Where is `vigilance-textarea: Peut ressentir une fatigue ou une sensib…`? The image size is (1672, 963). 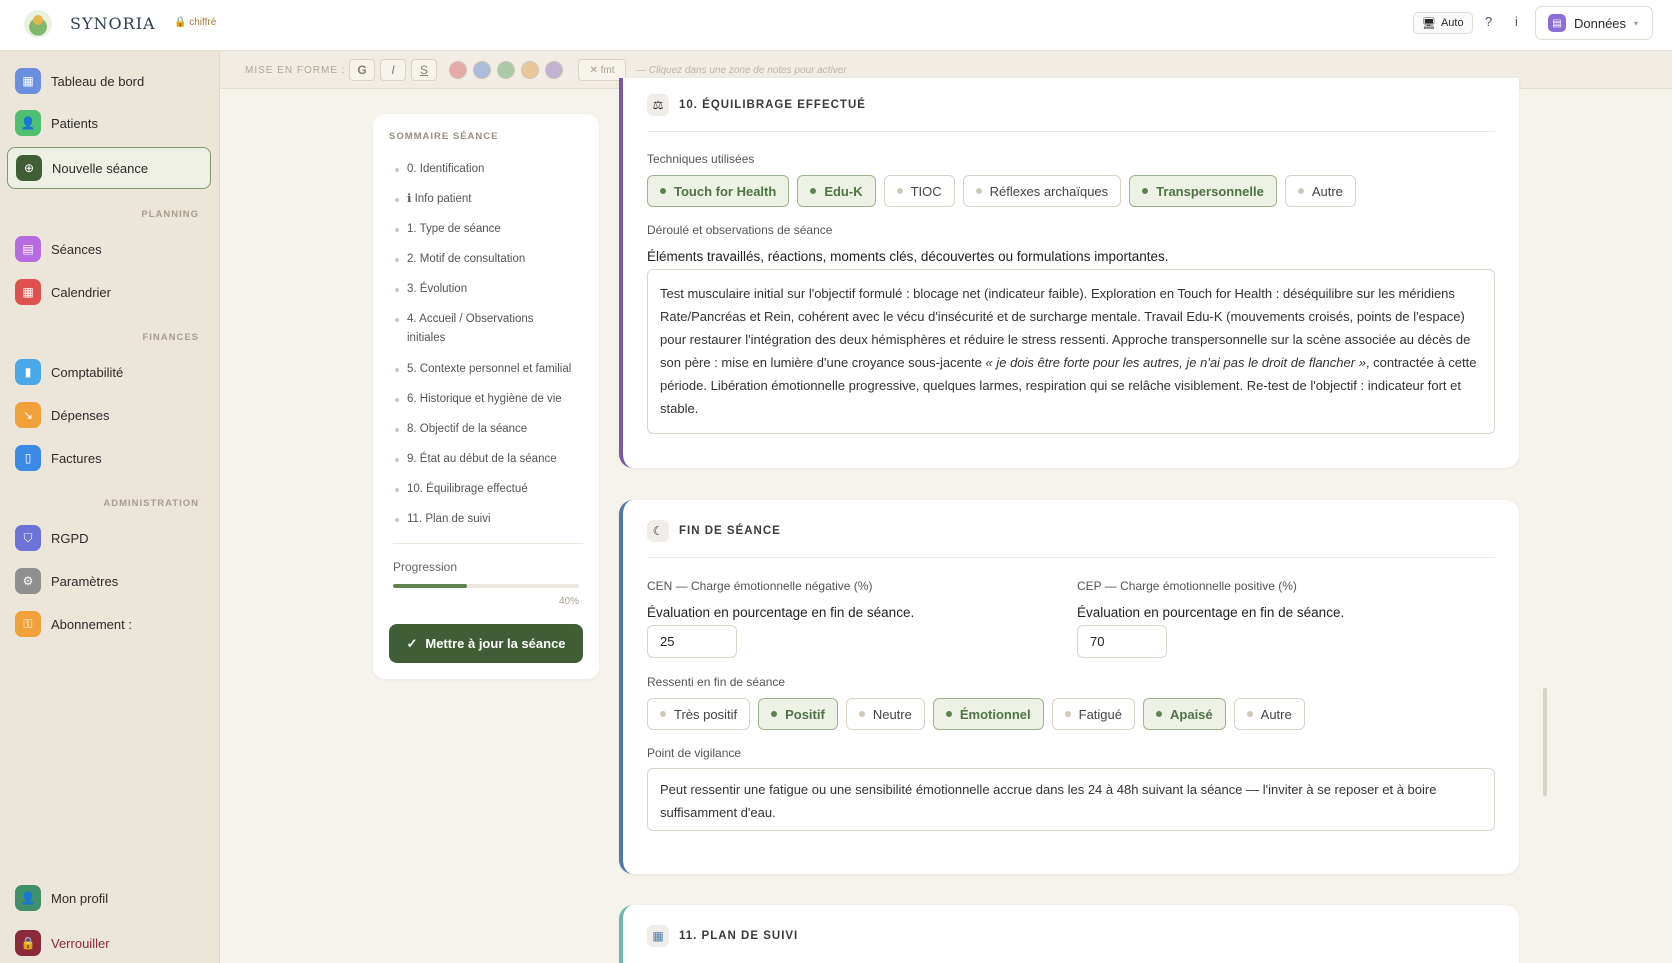 vigilance-textarea: Peut ressentir une fatigue ou une sensib… is located at coordinates (1071, 799).